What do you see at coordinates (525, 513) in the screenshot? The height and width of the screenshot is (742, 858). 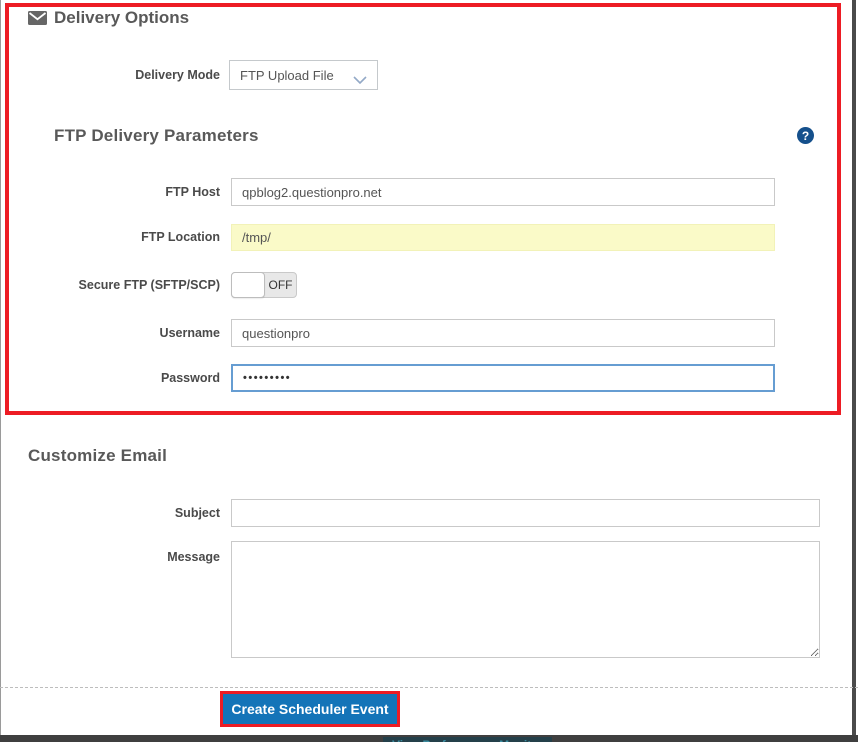 I see `subject-input` at bounding box center [525, 513].